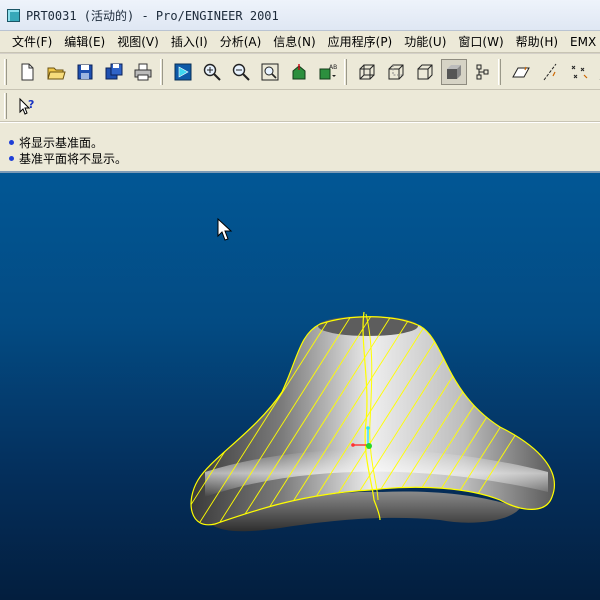  Describe the element at coordinates (13, 15) in the screenshot. I see `app-icon` at that location.